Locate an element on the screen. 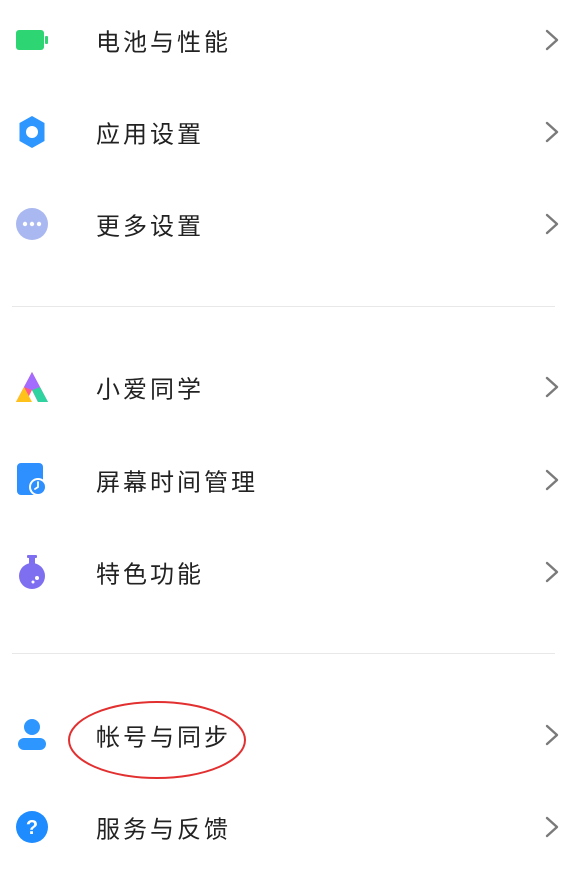 The width and height of the screenshot is (582, 877). settings-item-label: 屏幕时间管理 is located at coordinates (177, 482).